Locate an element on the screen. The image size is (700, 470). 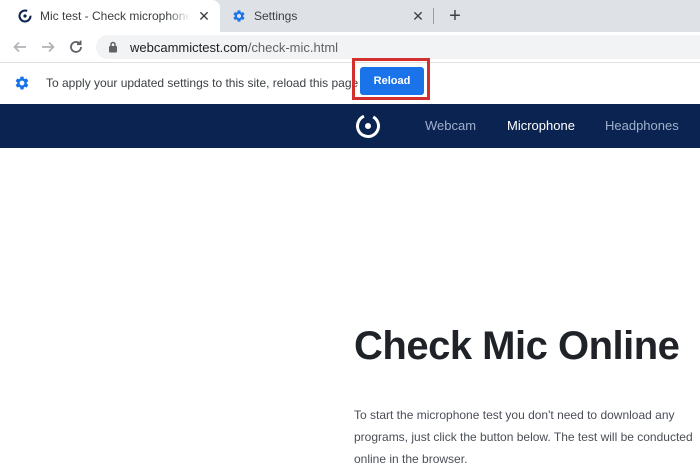
refresh-icon is located at coordinates (76, 46).